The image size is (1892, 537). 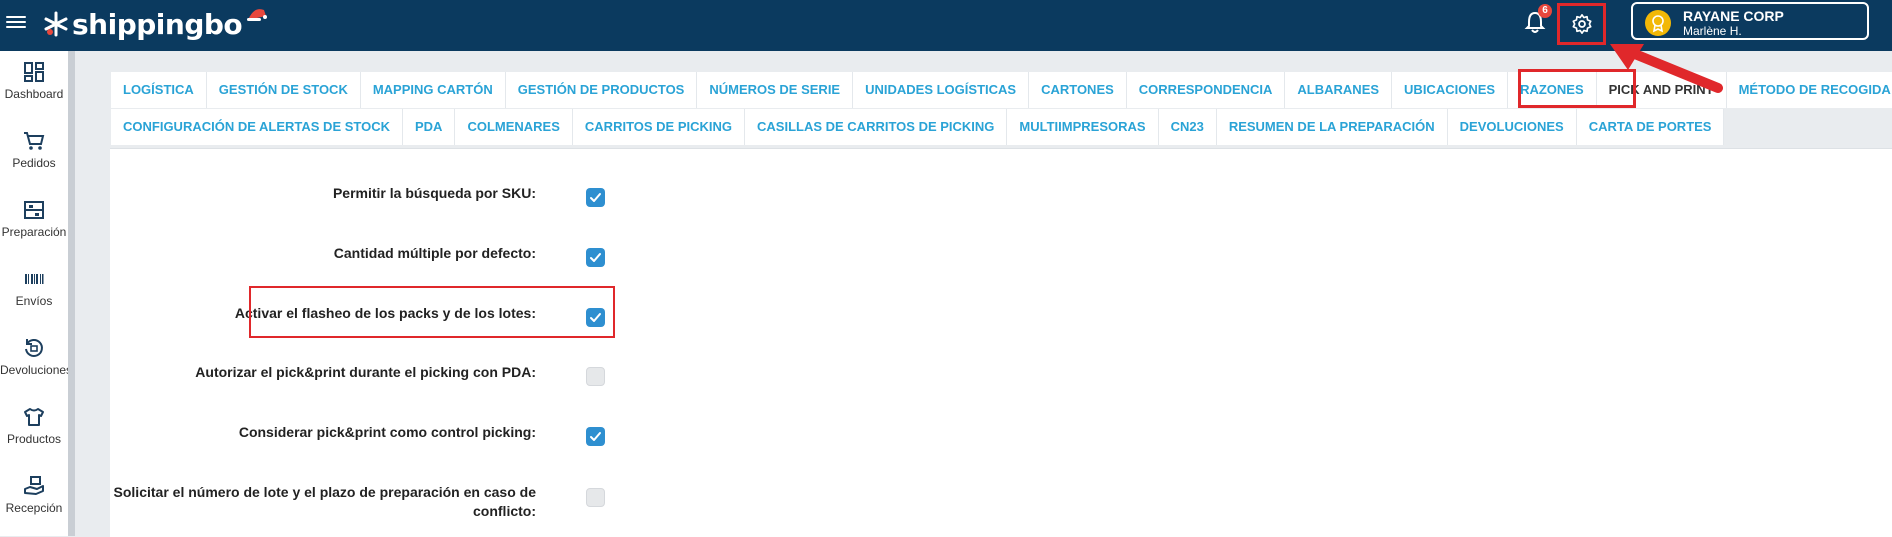 I want to click on gear-icon, so click(x=1581, y=24).